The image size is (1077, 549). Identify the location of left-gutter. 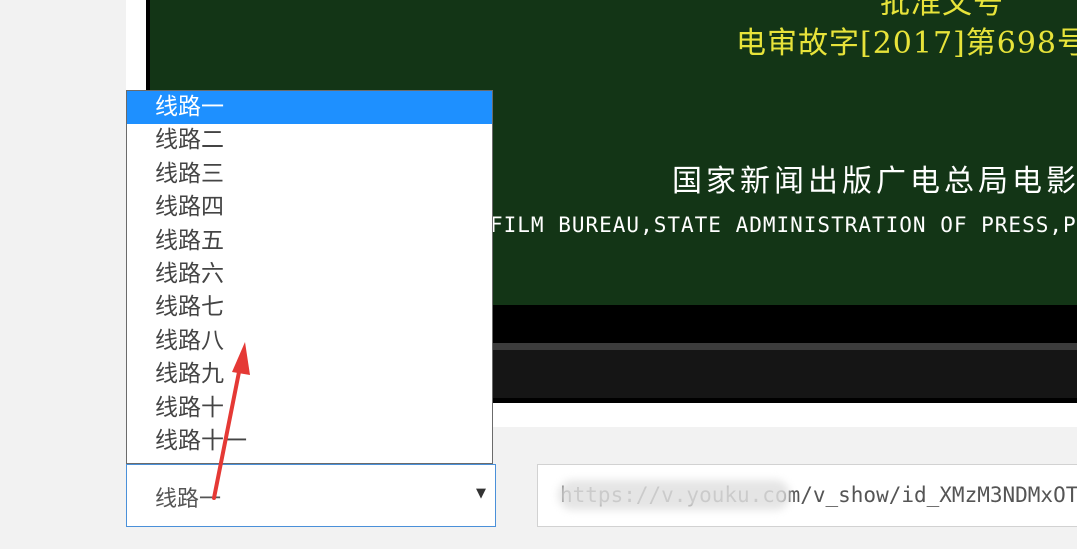
(63, 274).